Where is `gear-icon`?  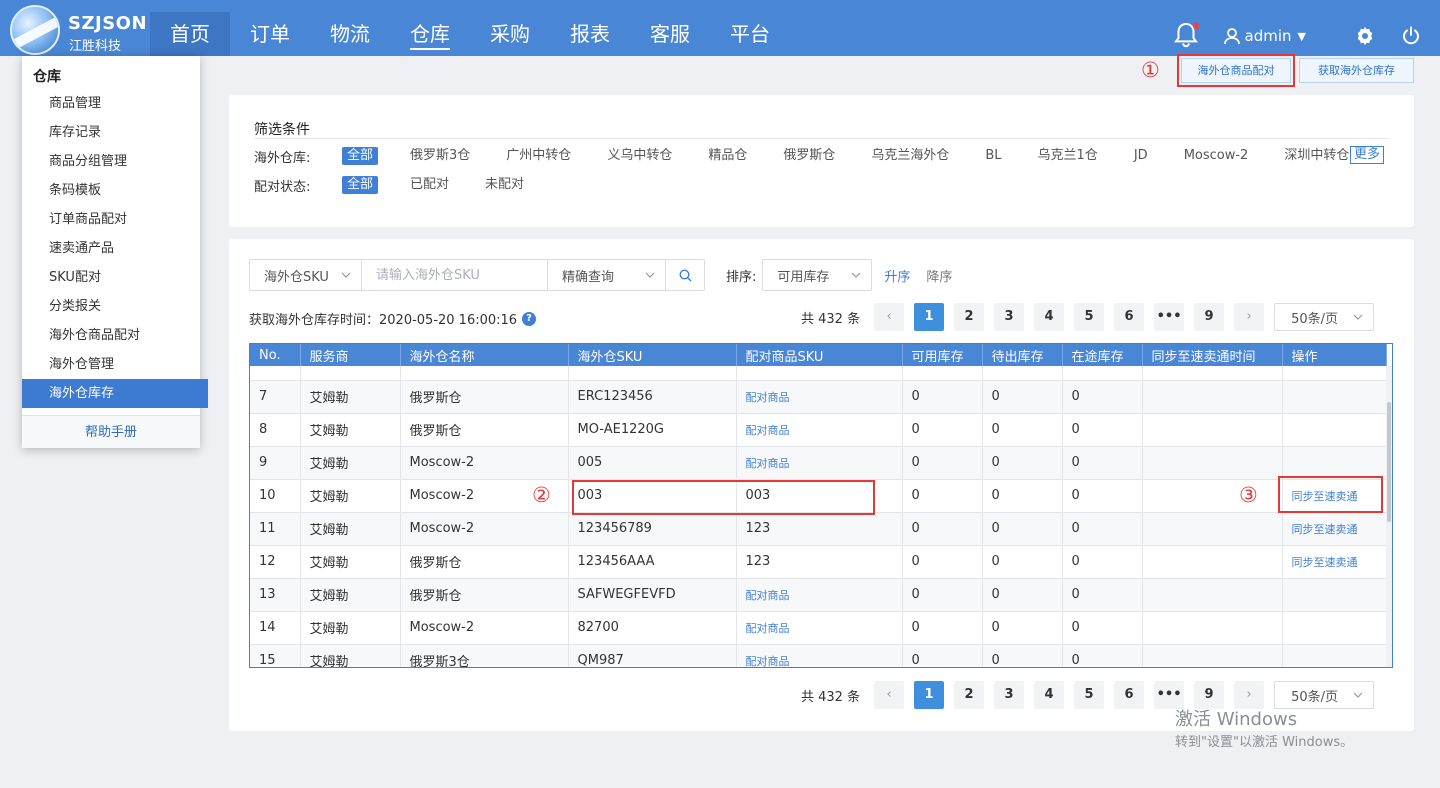
gear-icon is located at coordinates (1365, 36).